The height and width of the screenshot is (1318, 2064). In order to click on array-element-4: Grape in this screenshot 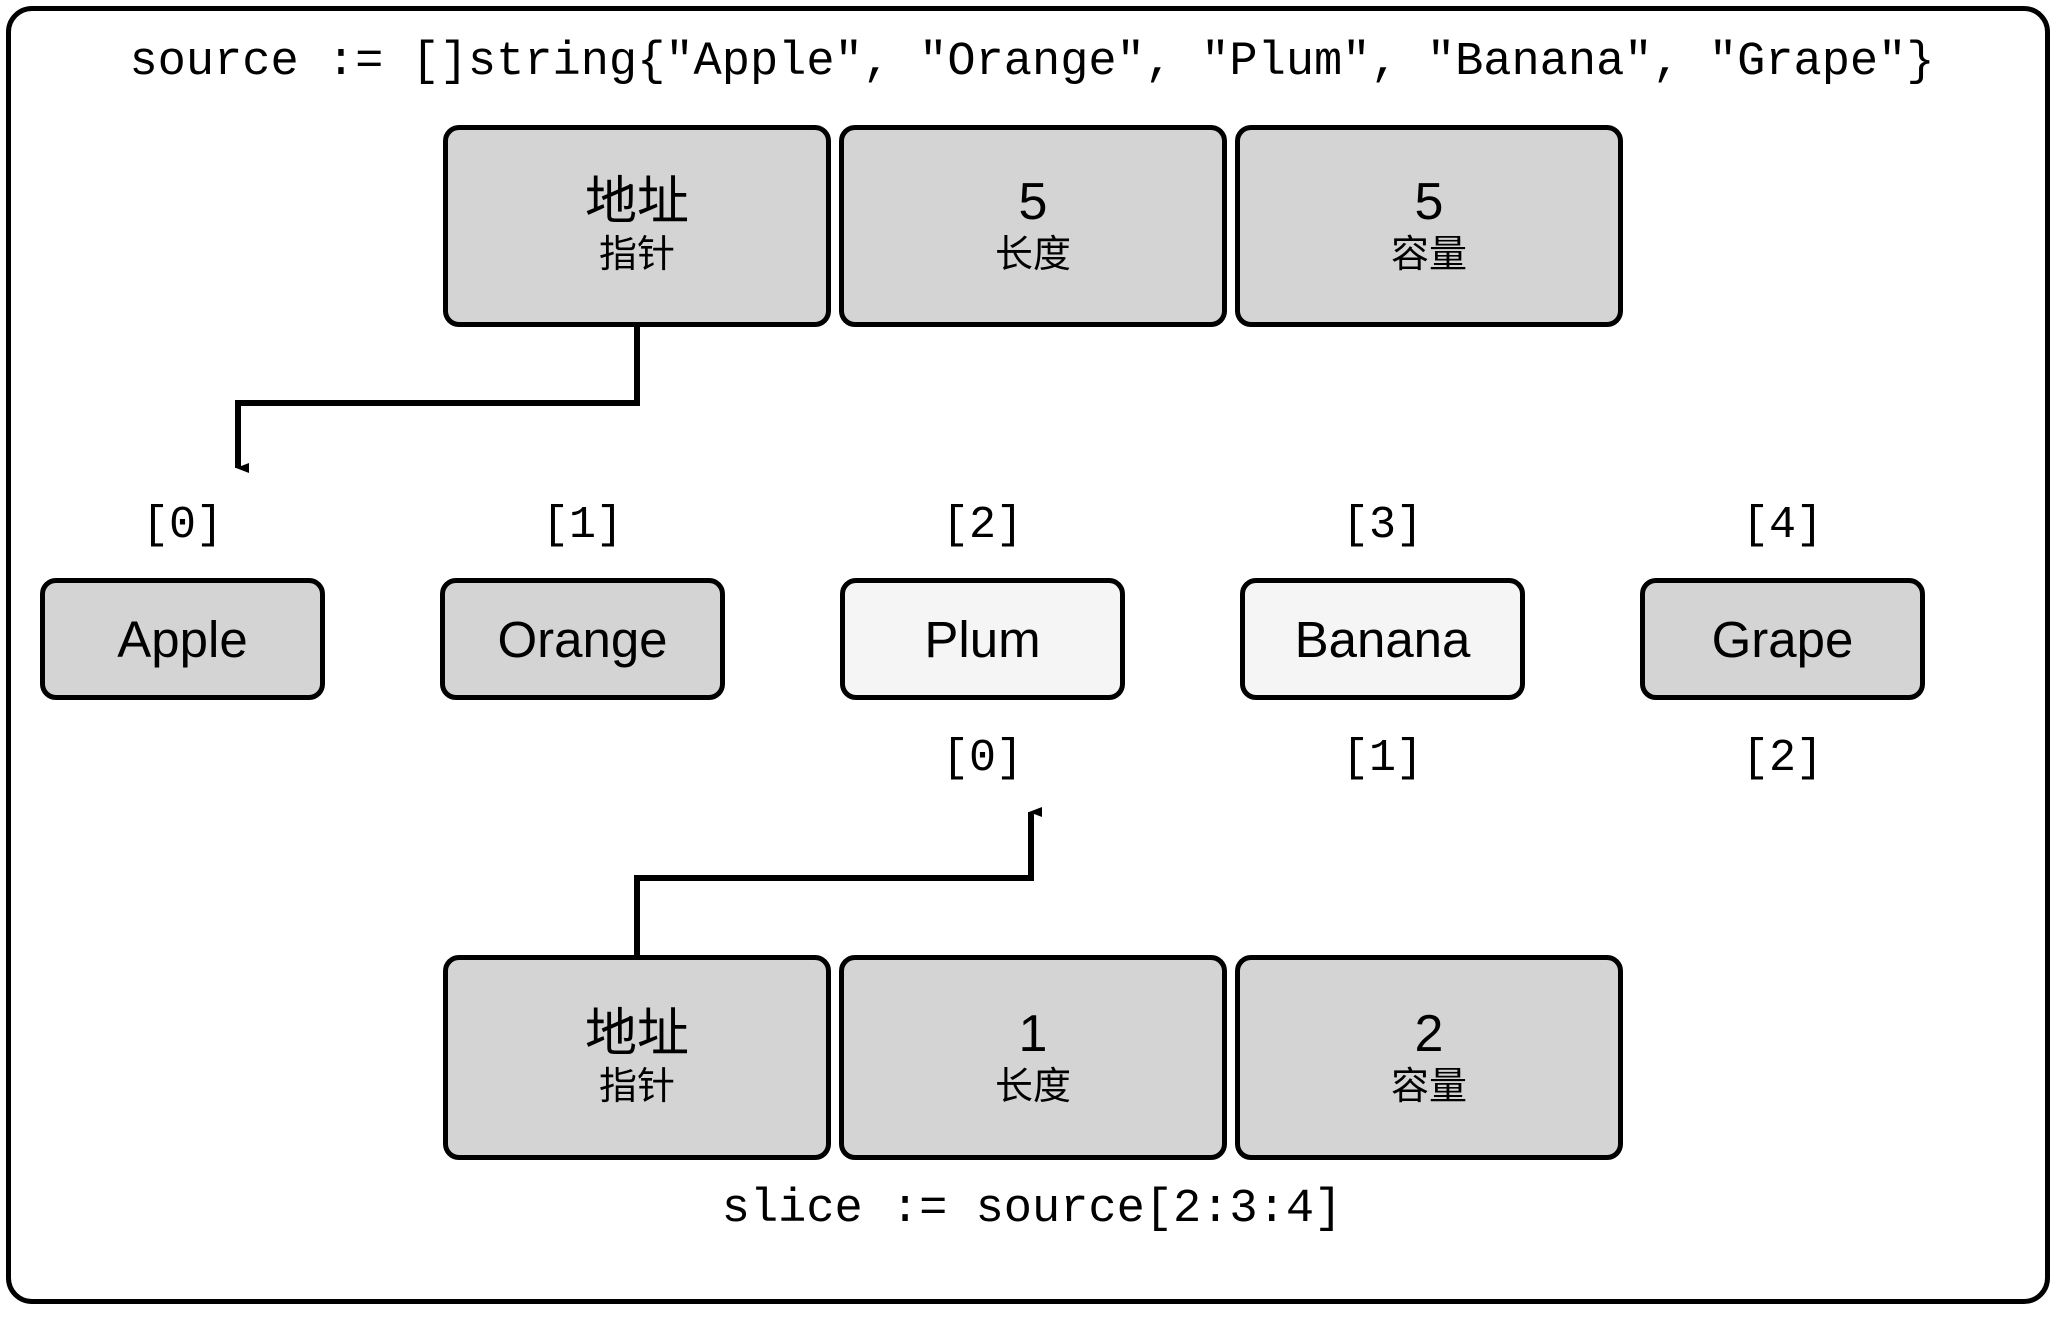, I will do `click(1782, 639)`.